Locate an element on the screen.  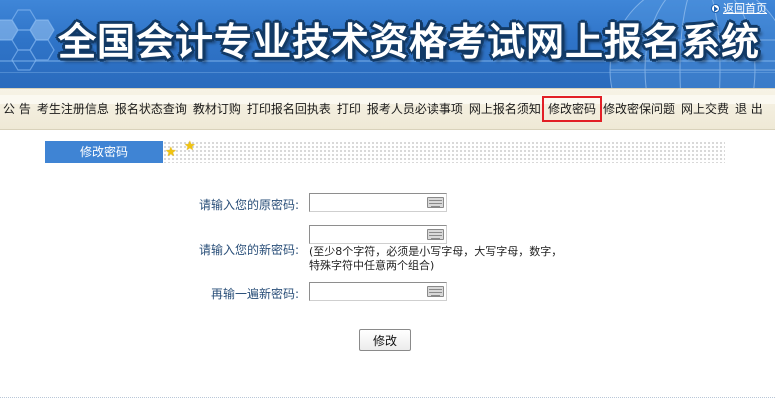
old-password-label: 请输入您的原密码: is located at coordinates (249, 205).